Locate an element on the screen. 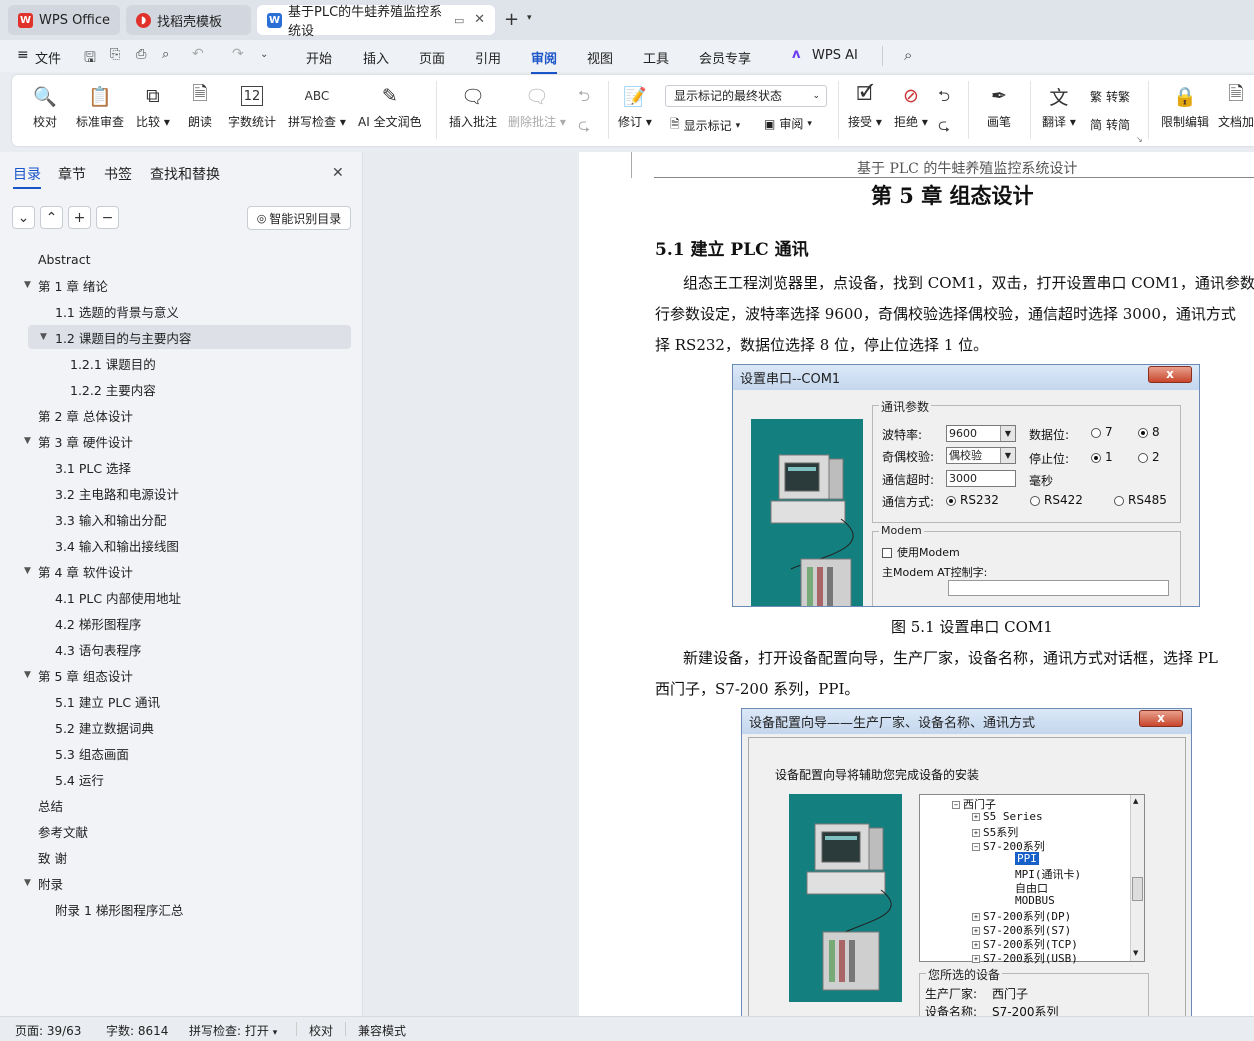  toc-item: ▼ 第 3 章 硬件设计 is located at coordinates (181, 441).